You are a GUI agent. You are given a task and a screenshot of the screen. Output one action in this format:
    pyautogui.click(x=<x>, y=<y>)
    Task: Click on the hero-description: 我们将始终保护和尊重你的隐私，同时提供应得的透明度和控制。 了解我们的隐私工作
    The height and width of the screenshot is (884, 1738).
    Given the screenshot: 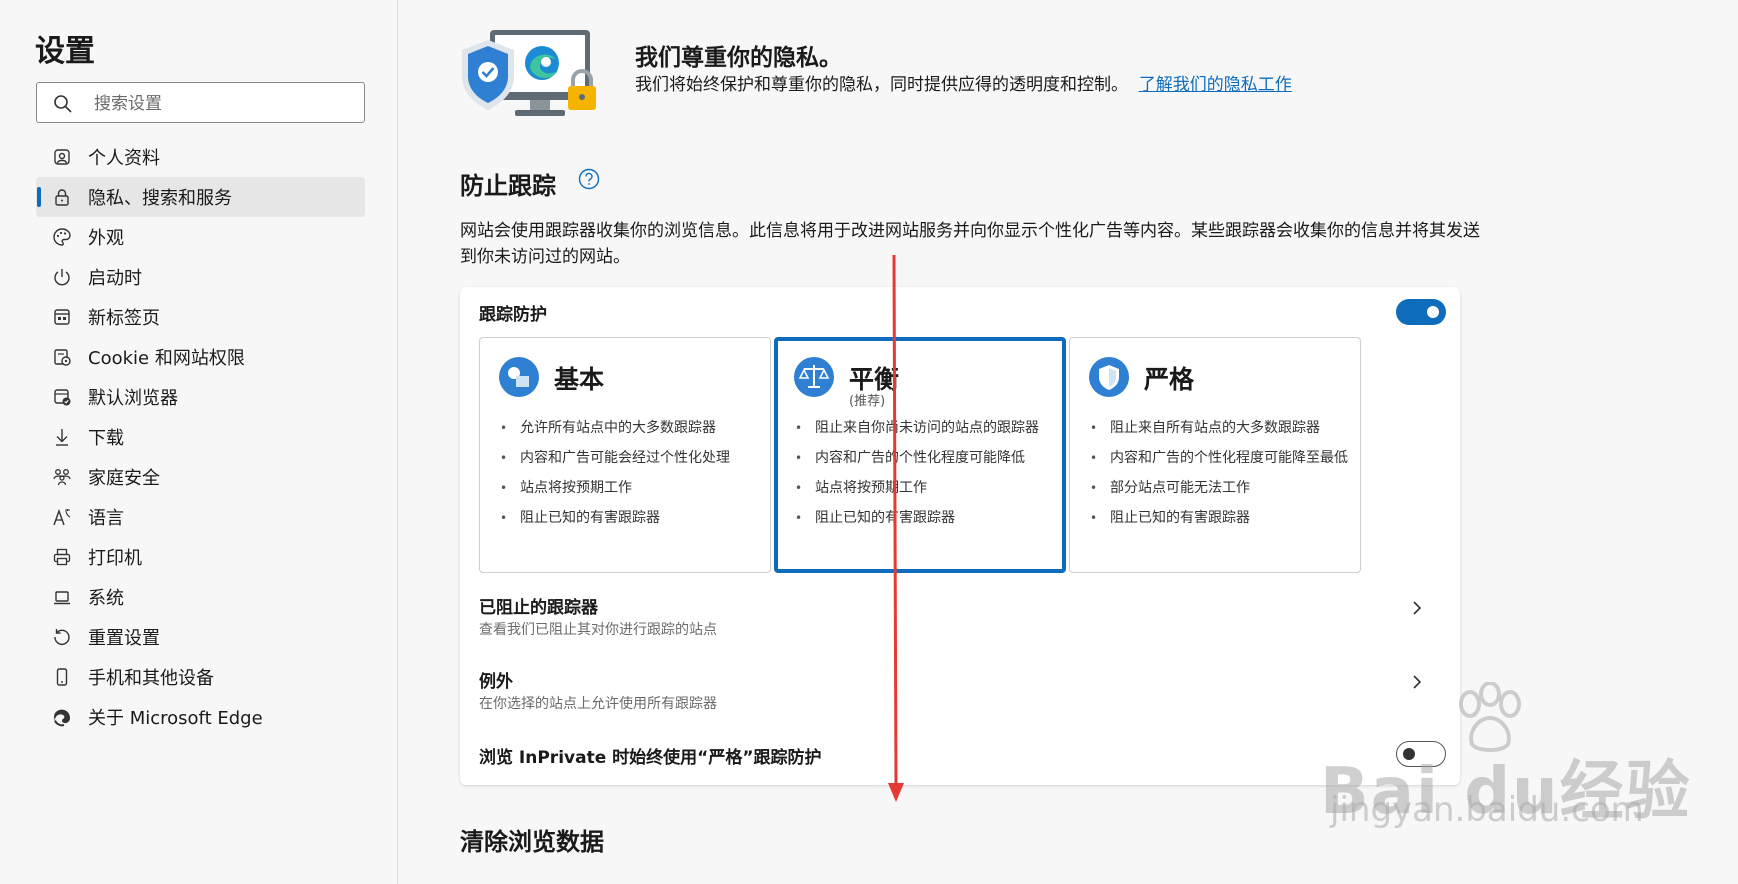 What is the action you would take?
    pyautogui.click(x=965, y=85)
    